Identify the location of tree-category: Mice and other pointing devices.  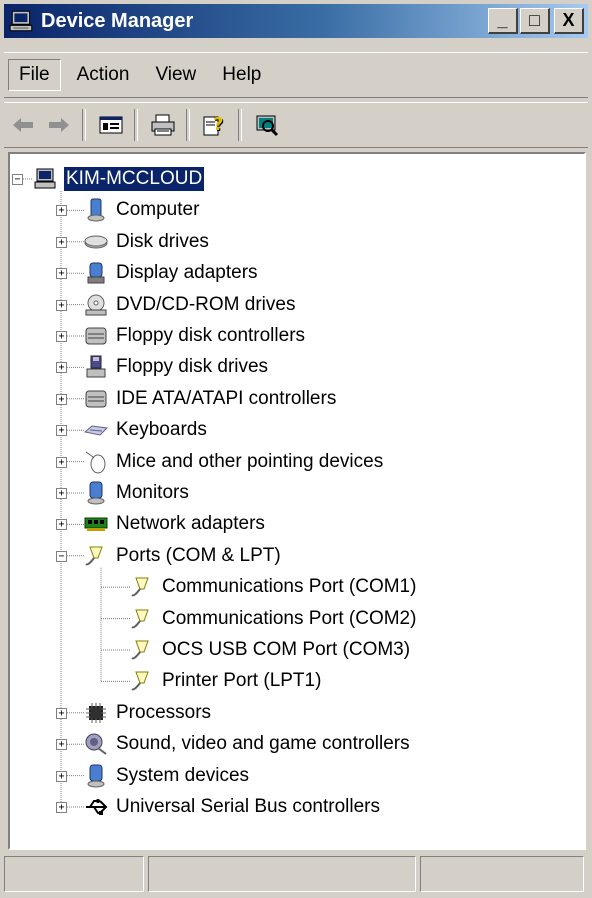
(234, 462).